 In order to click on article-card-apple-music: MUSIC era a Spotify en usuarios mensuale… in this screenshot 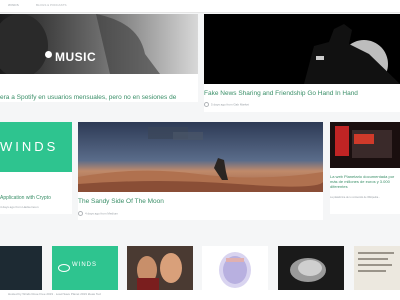, I will do `click(99, 58)`.